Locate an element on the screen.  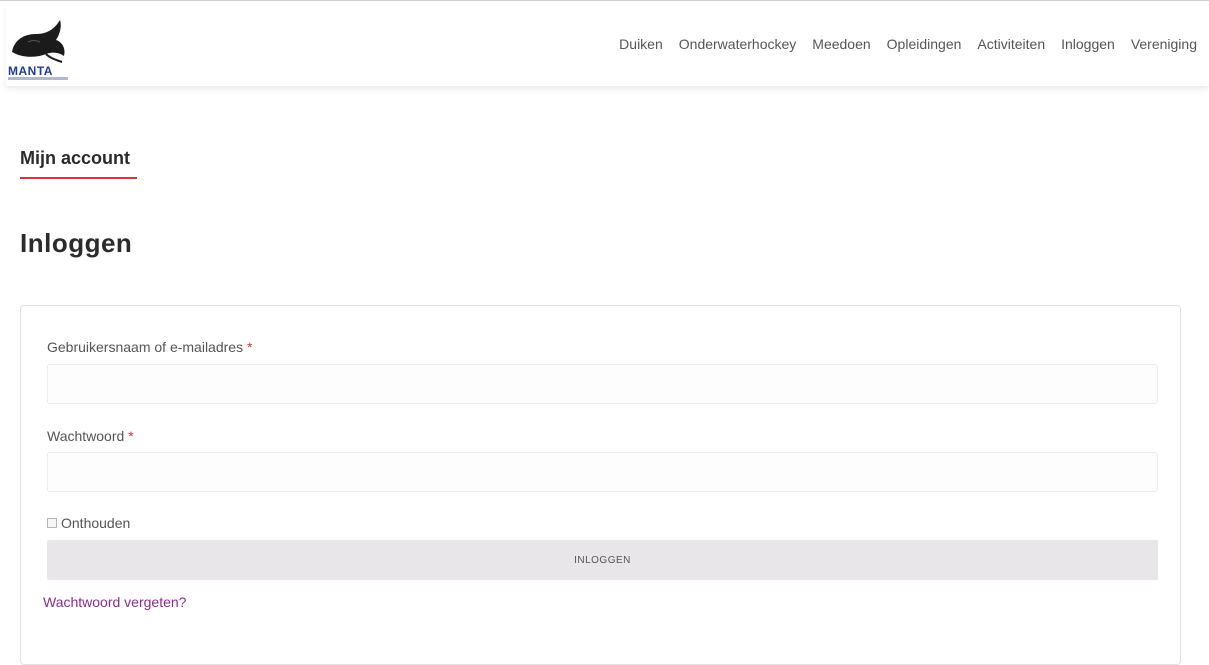
nav-item-duiken: Duiken is located at coordinates (641, 44).